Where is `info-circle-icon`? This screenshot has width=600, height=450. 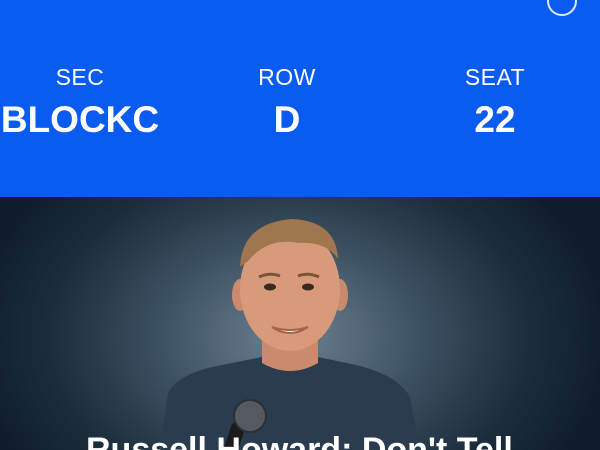
info-circle-icon is located at coordinates (562, 8).